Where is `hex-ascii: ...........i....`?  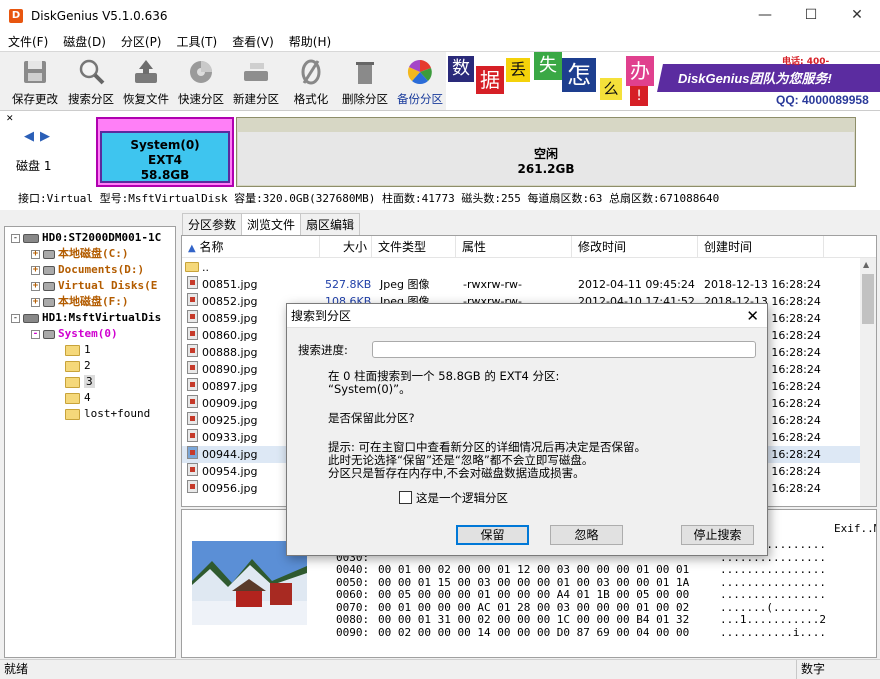
hex-ascii: ...........i.... is located at coordinates (773, 632).